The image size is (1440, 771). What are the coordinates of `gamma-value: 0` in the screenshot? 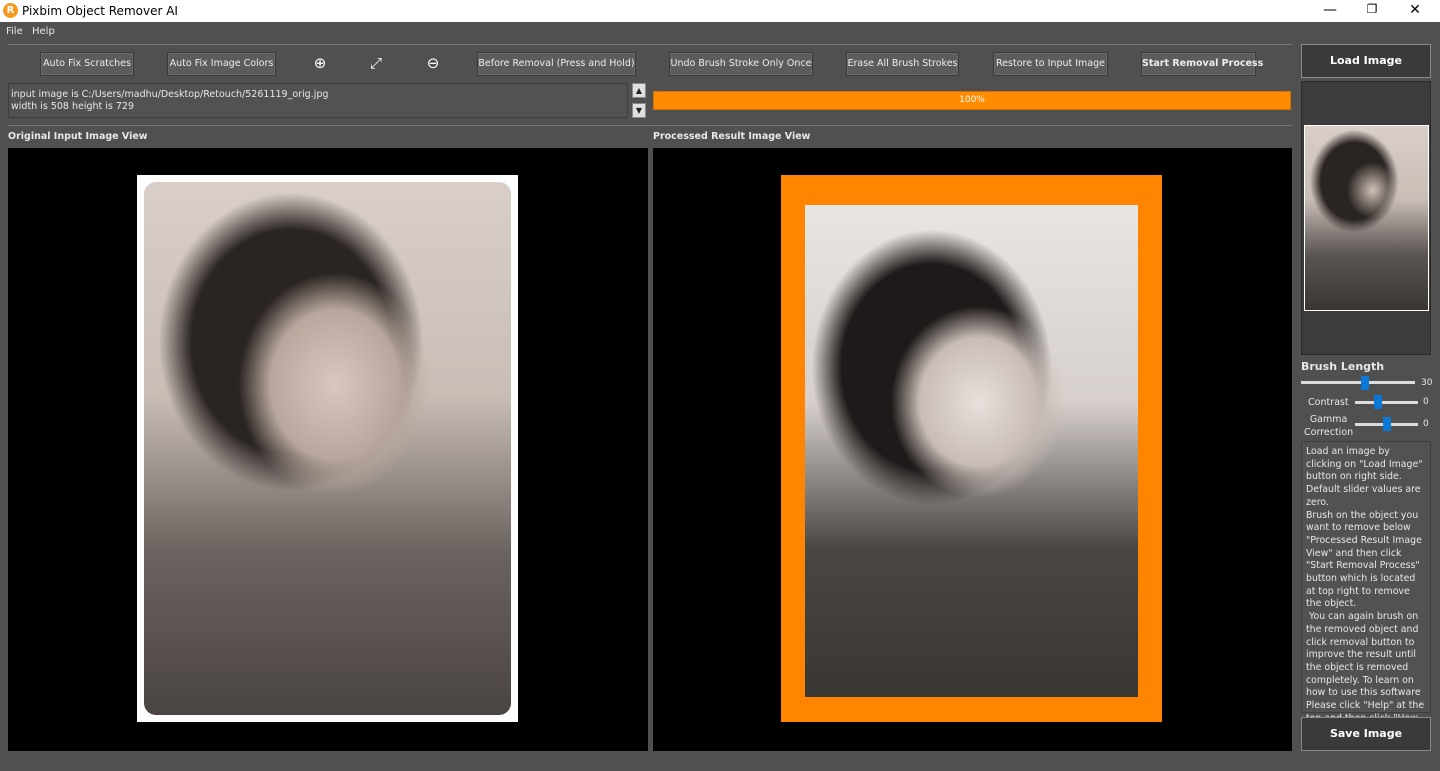 It's located at (1426, 424).